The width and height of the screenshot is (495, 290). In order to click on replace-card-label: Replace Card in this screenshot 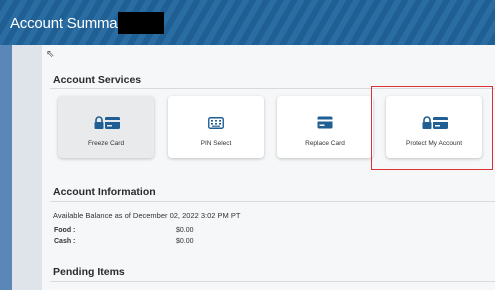, I will do `click(325, 143)`.